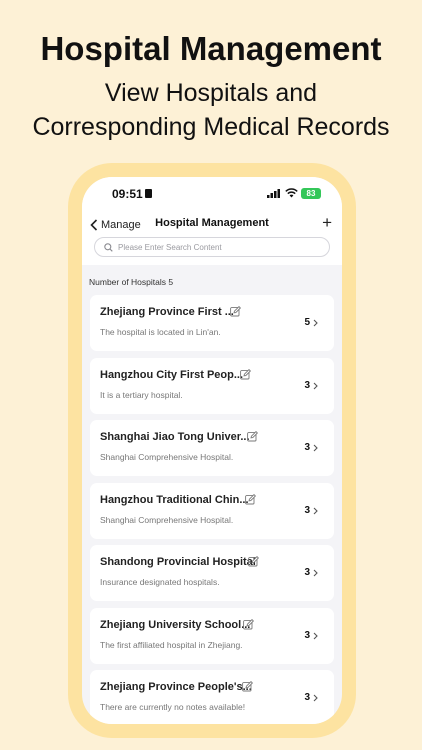  What do you see at coordinates (218, 247) in the screenshot?
I see `search-input` at bounding box center [218, 247].